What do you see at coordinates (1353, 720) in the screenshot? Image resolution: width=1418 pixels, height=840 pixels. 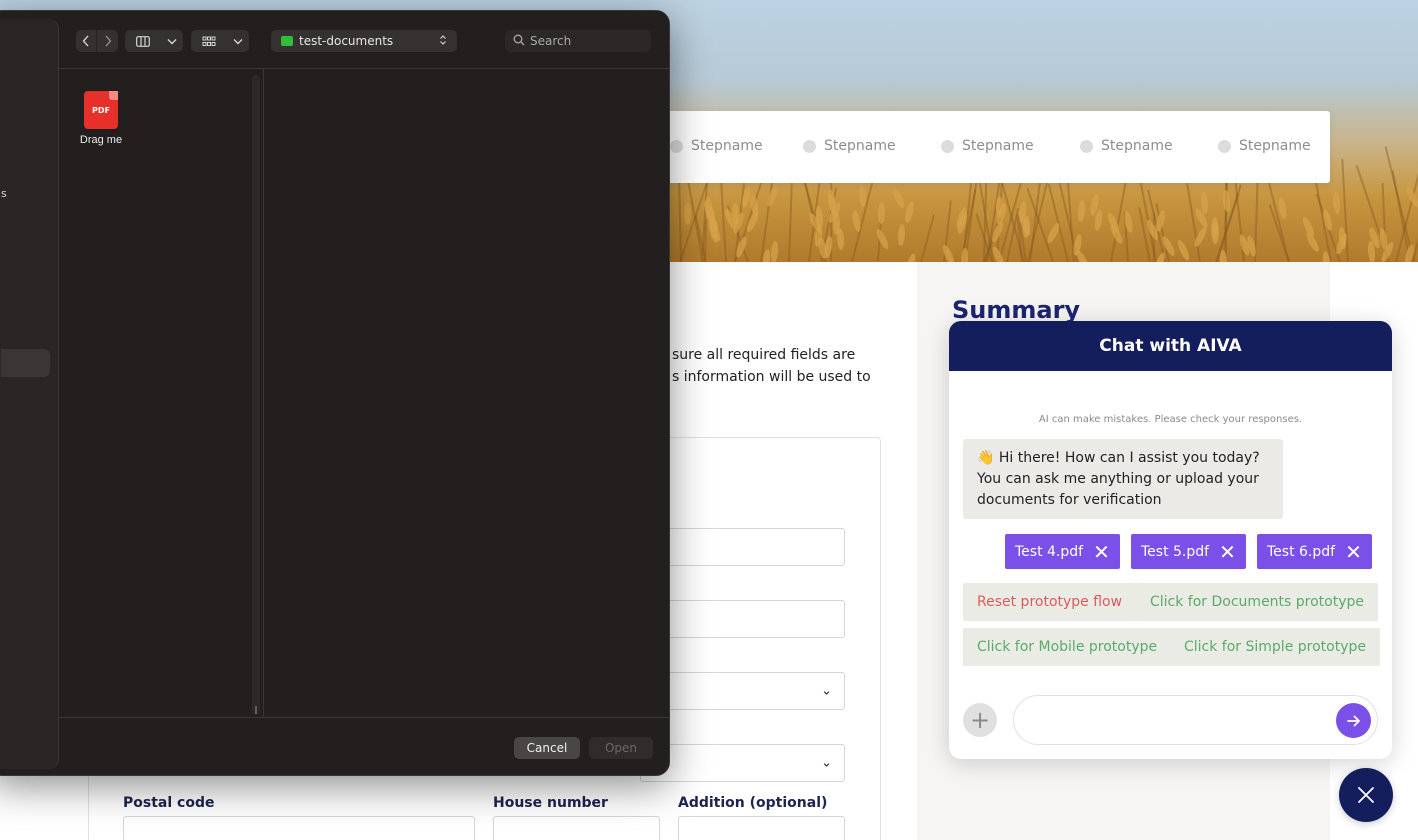 I see `arrow-right-icon` at bounding box center [1353, 720].